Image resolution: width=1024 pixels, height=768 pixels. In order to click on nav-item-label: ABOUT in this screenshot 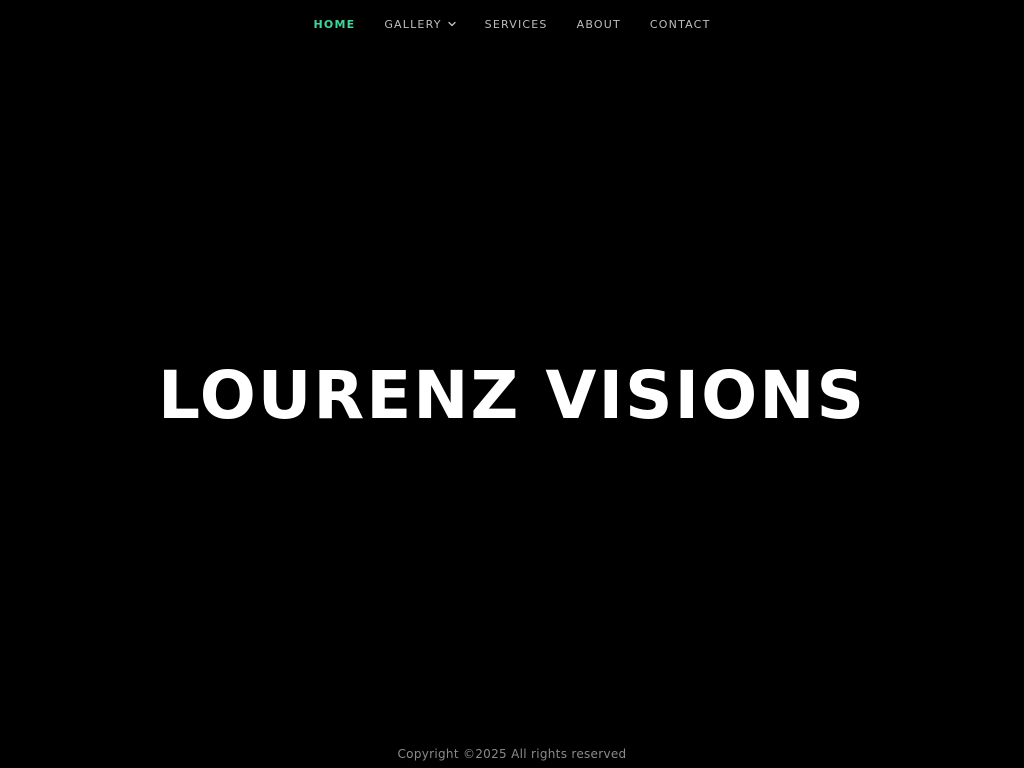, I will do `click(598, 24)`.